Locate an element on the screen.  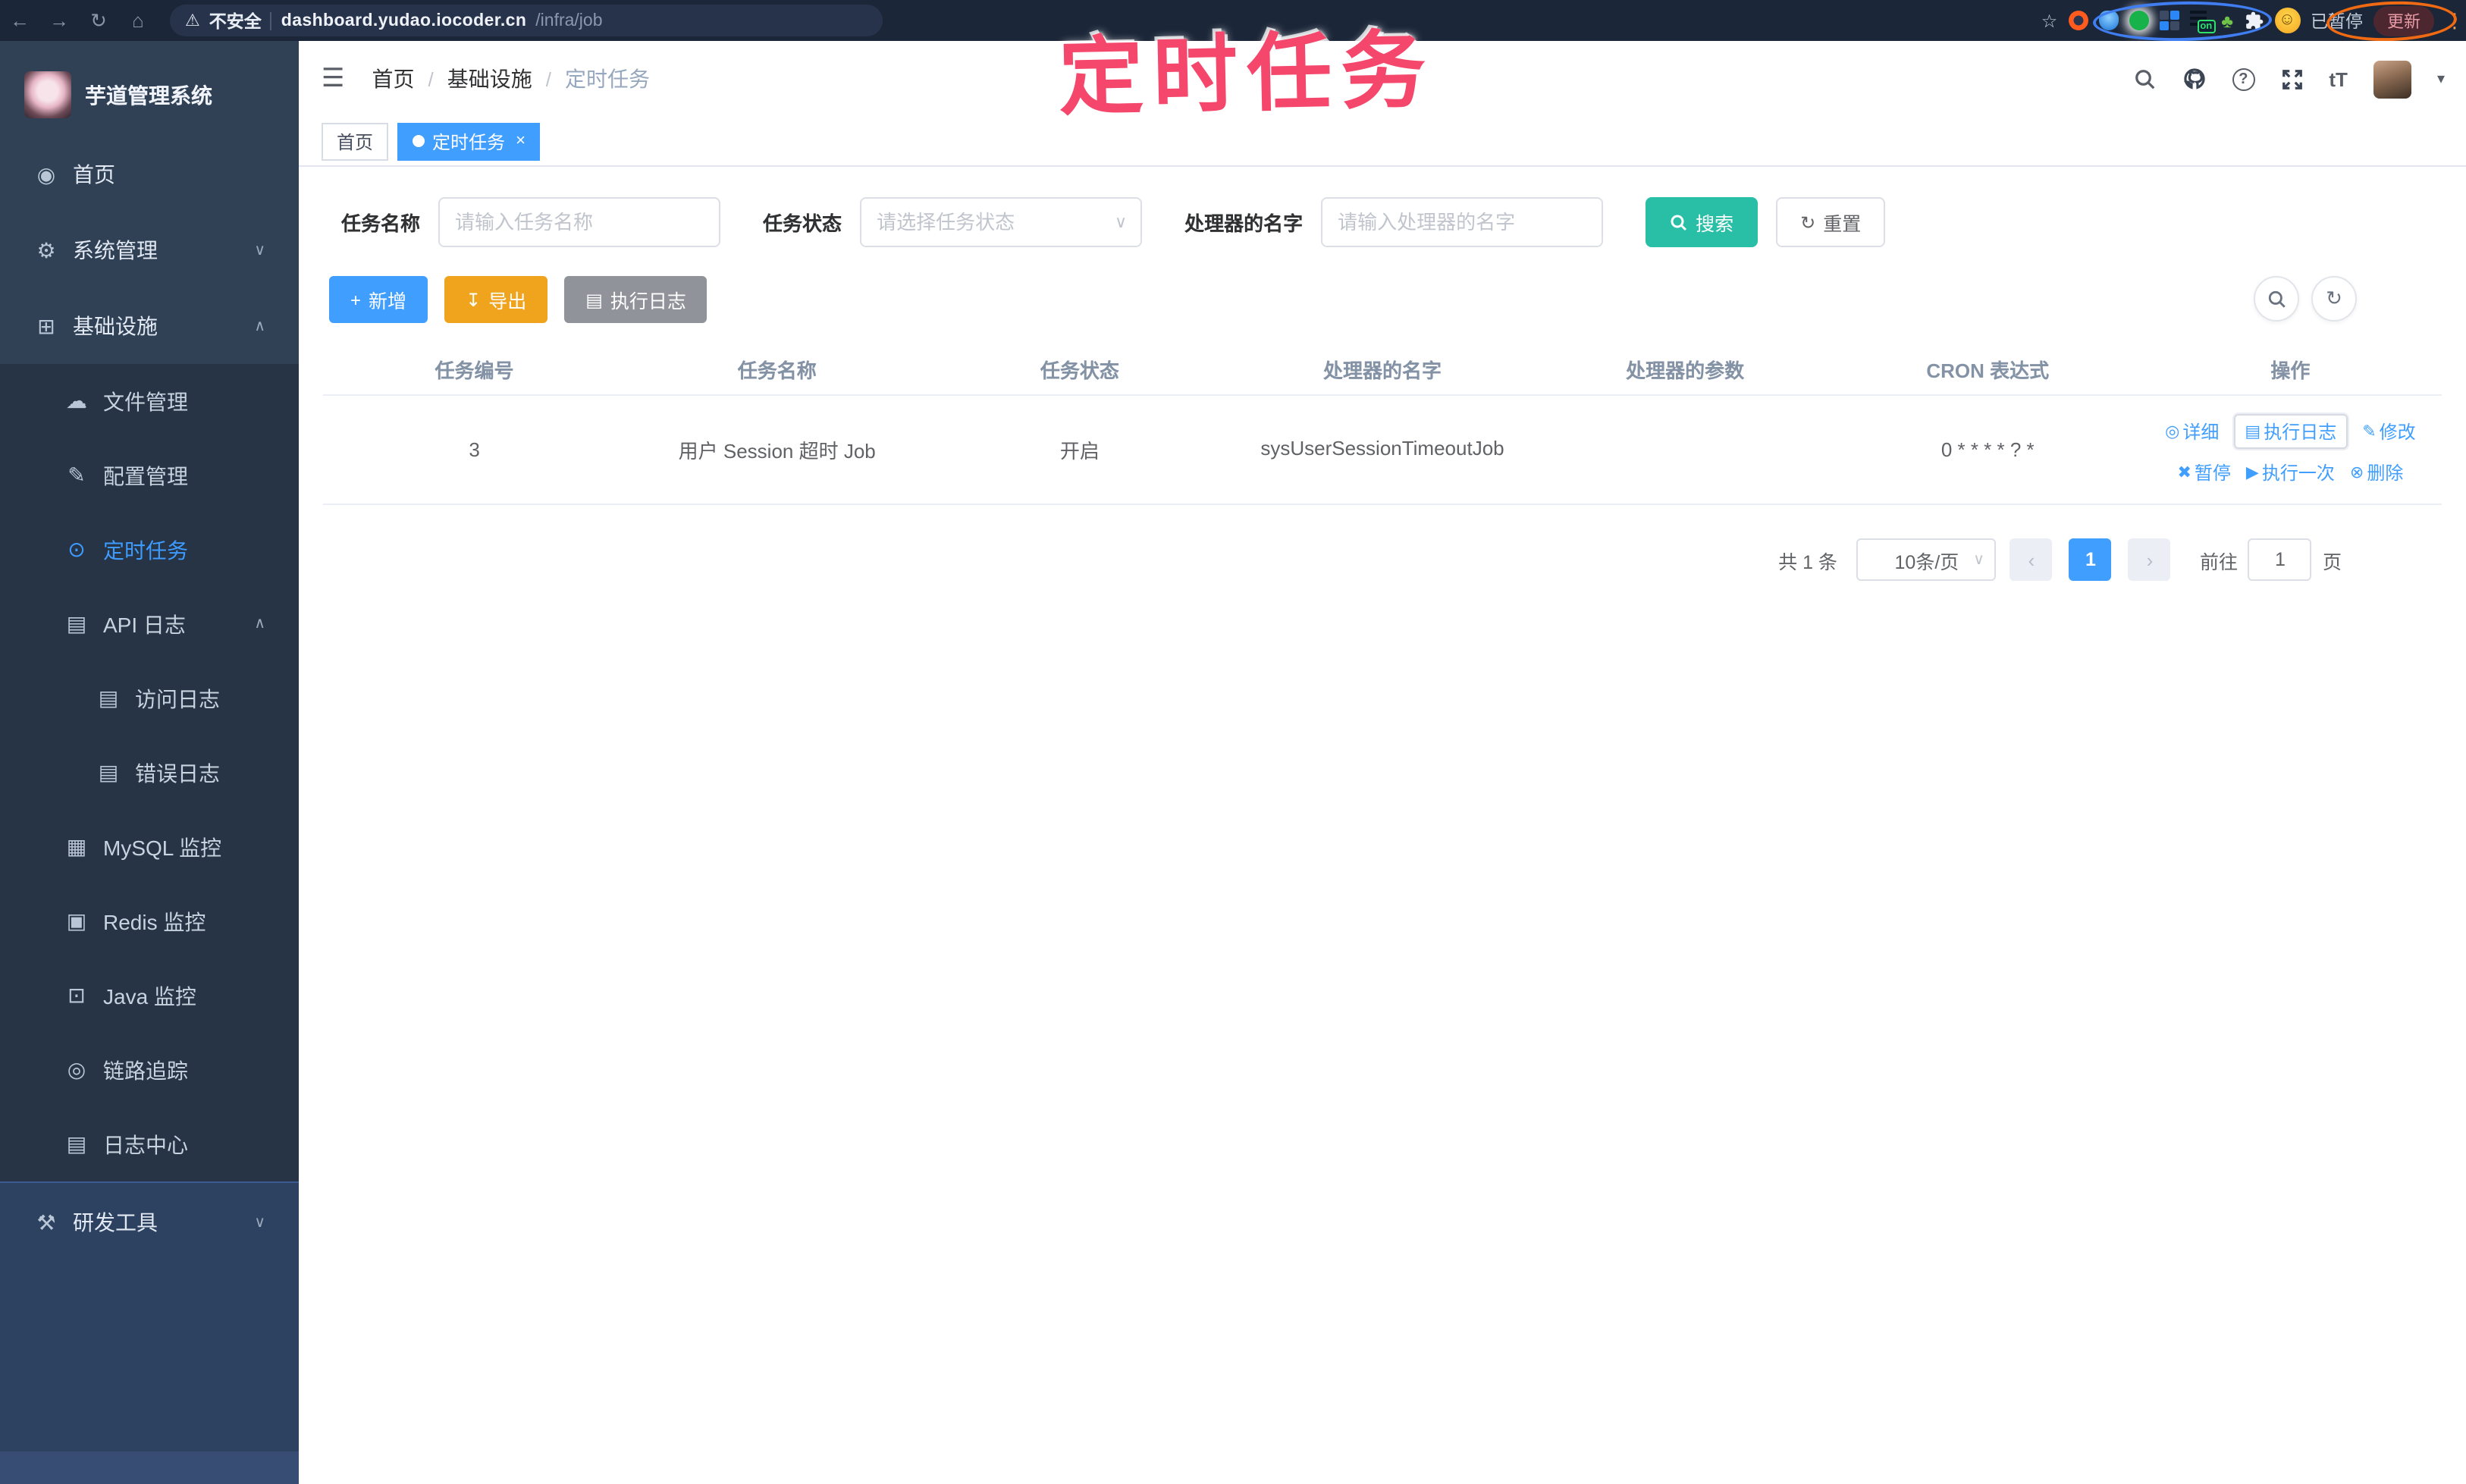
x-icon: ✖ is located at coordinates (2184, 473).